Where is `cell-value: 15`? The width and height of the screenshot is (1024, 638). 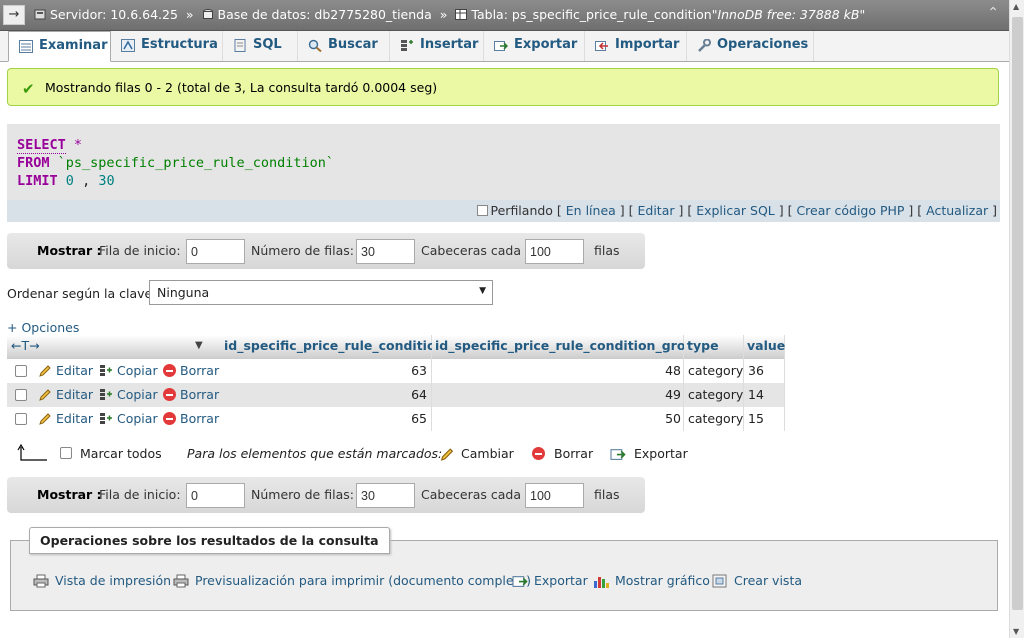 cell-value: 15 is located at coordinates (764, 419).